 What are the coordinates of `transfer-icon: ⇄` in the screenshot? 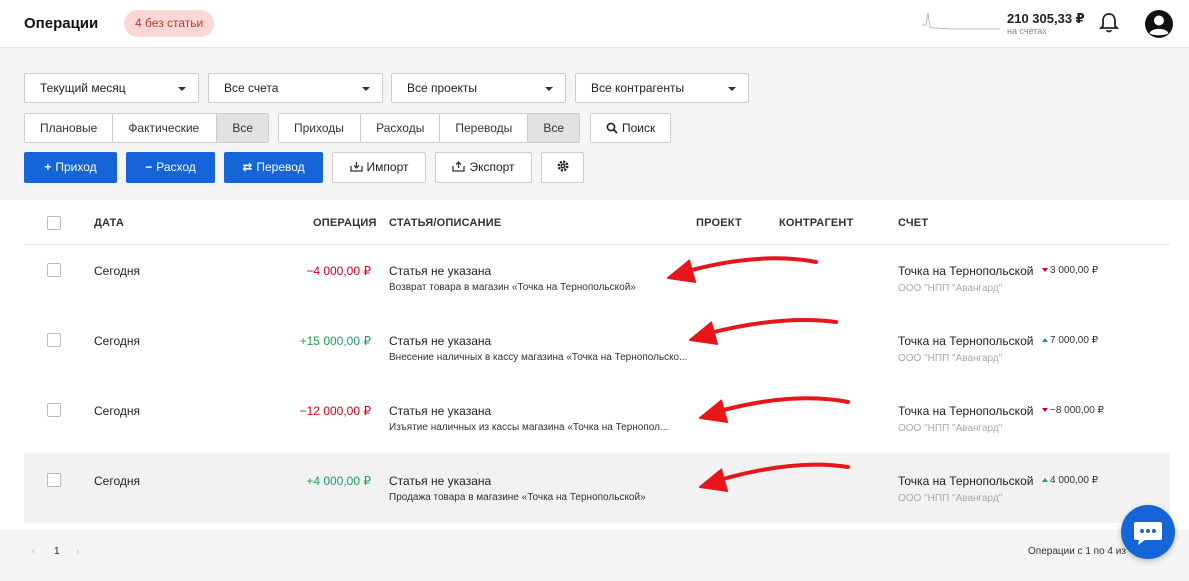 It's located at (247, 167).